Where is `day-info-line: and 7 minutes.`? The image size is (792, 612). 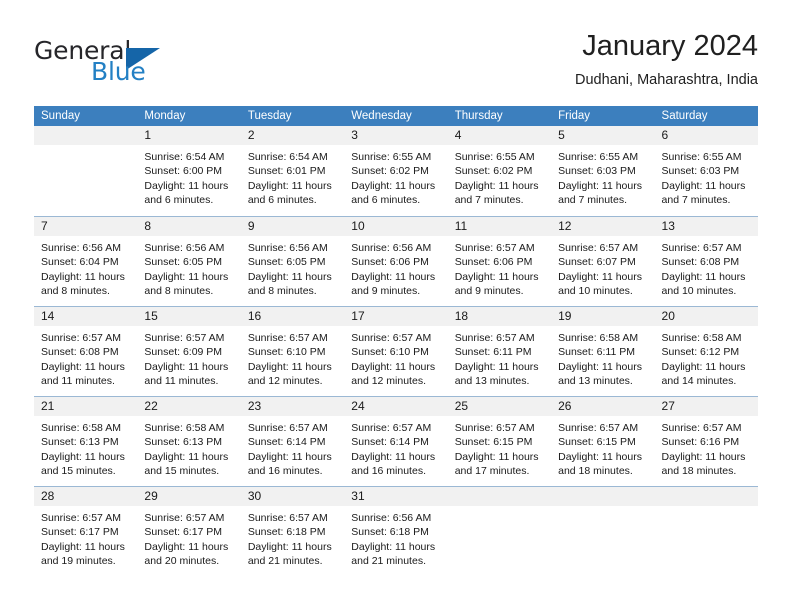 day-info-line: and 7 minutes. is located at coordinates (592, 200).